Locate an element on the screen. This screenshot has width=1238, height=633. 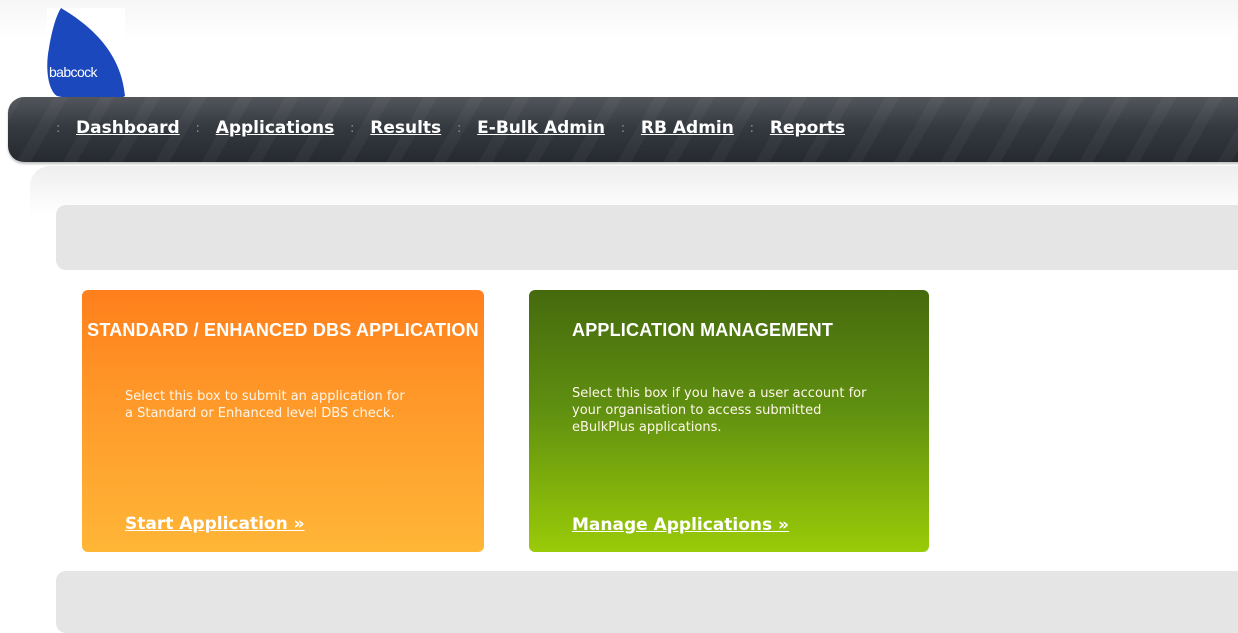
babcock-logo: babcock is located at coordinates (86, 56).